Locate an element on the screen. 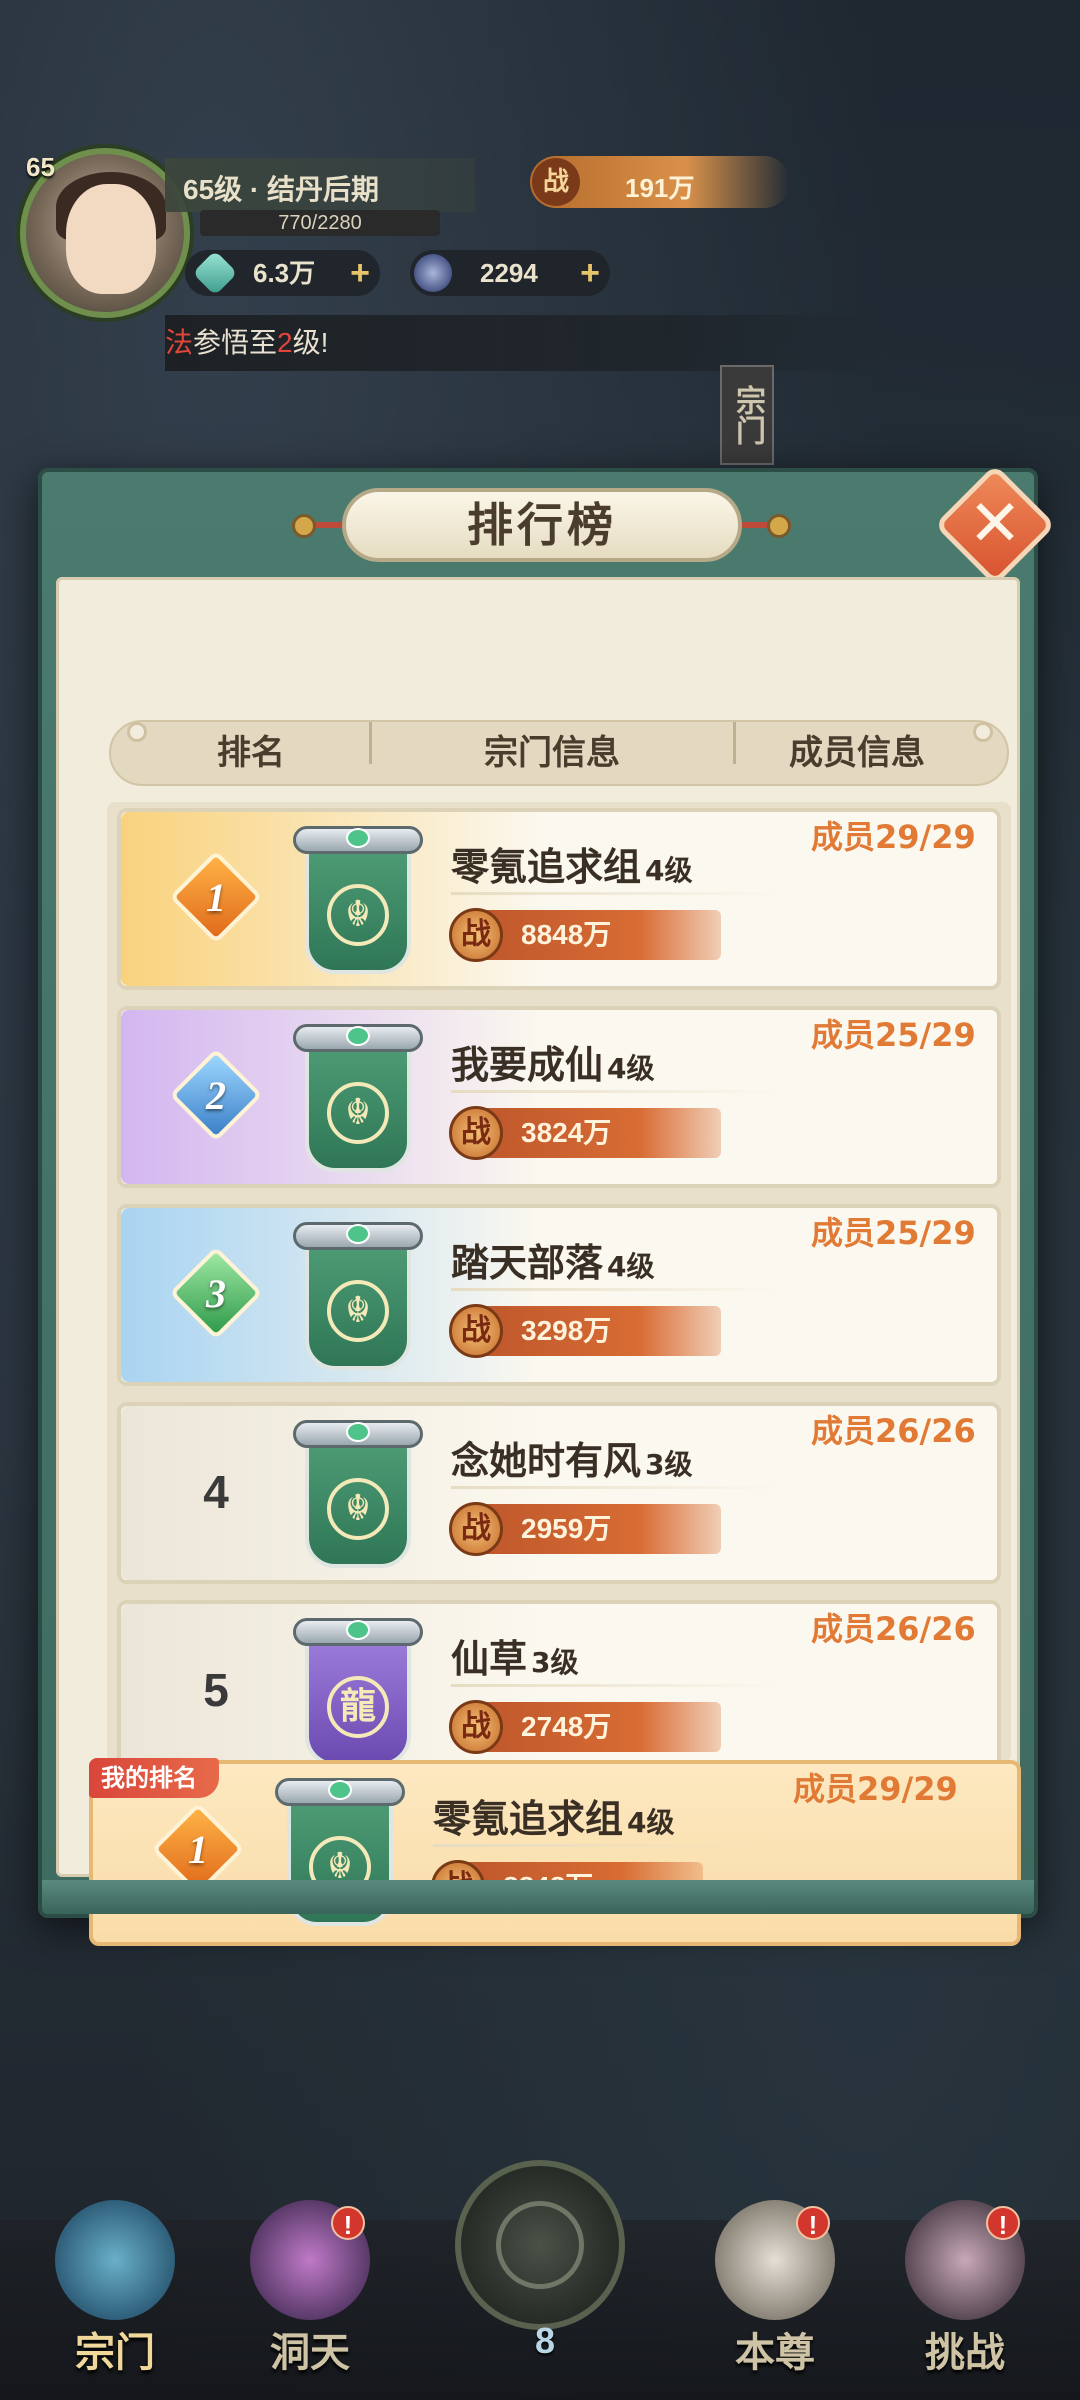  title-knot-right is located at coordinates (779, 526).